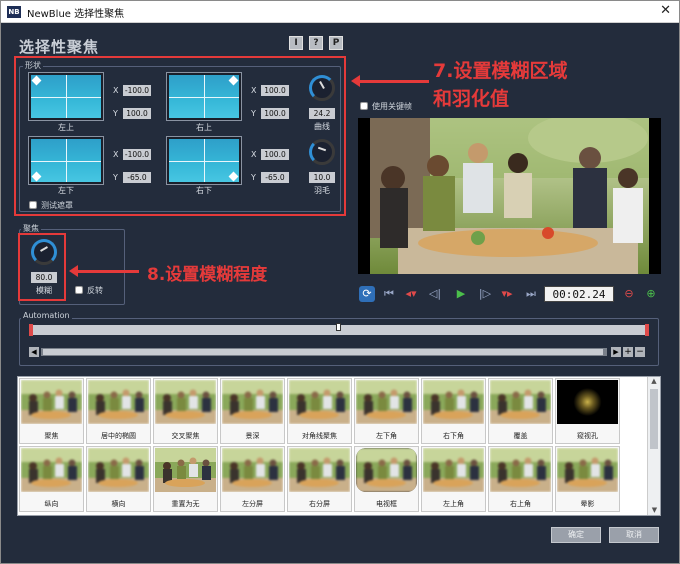  Describe the element at coordinates (509, 196) in the screenshot. I see `video-preview` at that location.